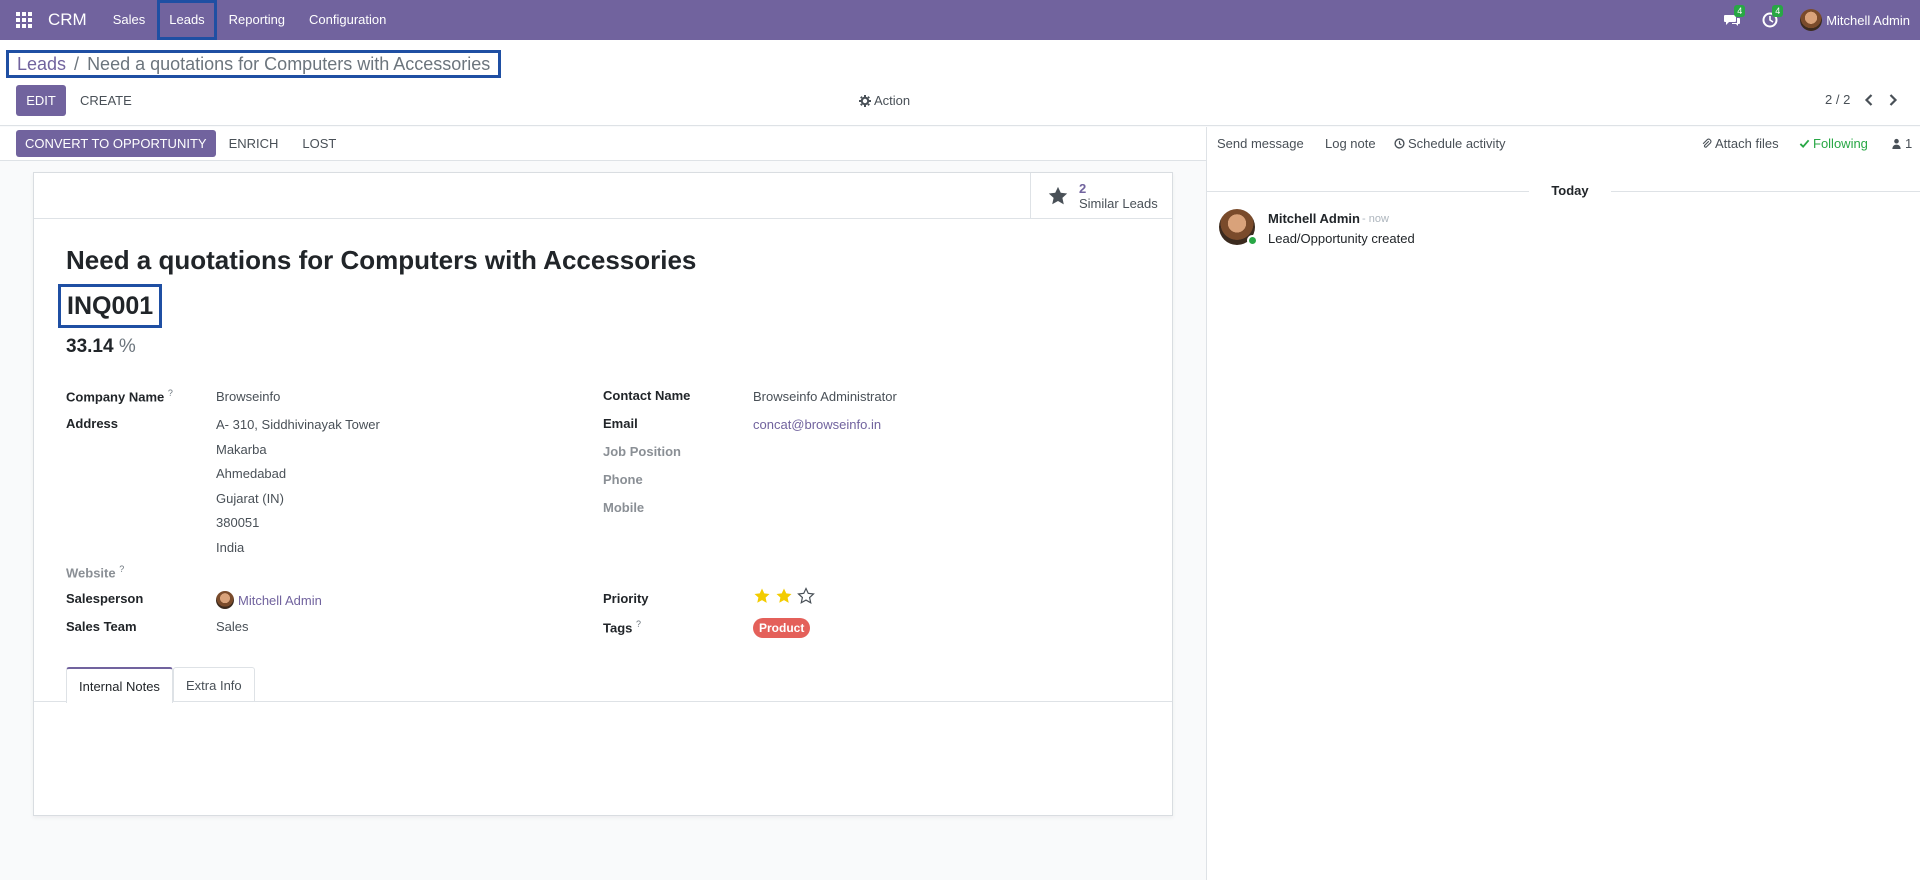 The image size is (1920, 880). I want to click on action-menu: Action, so click(884, 100).